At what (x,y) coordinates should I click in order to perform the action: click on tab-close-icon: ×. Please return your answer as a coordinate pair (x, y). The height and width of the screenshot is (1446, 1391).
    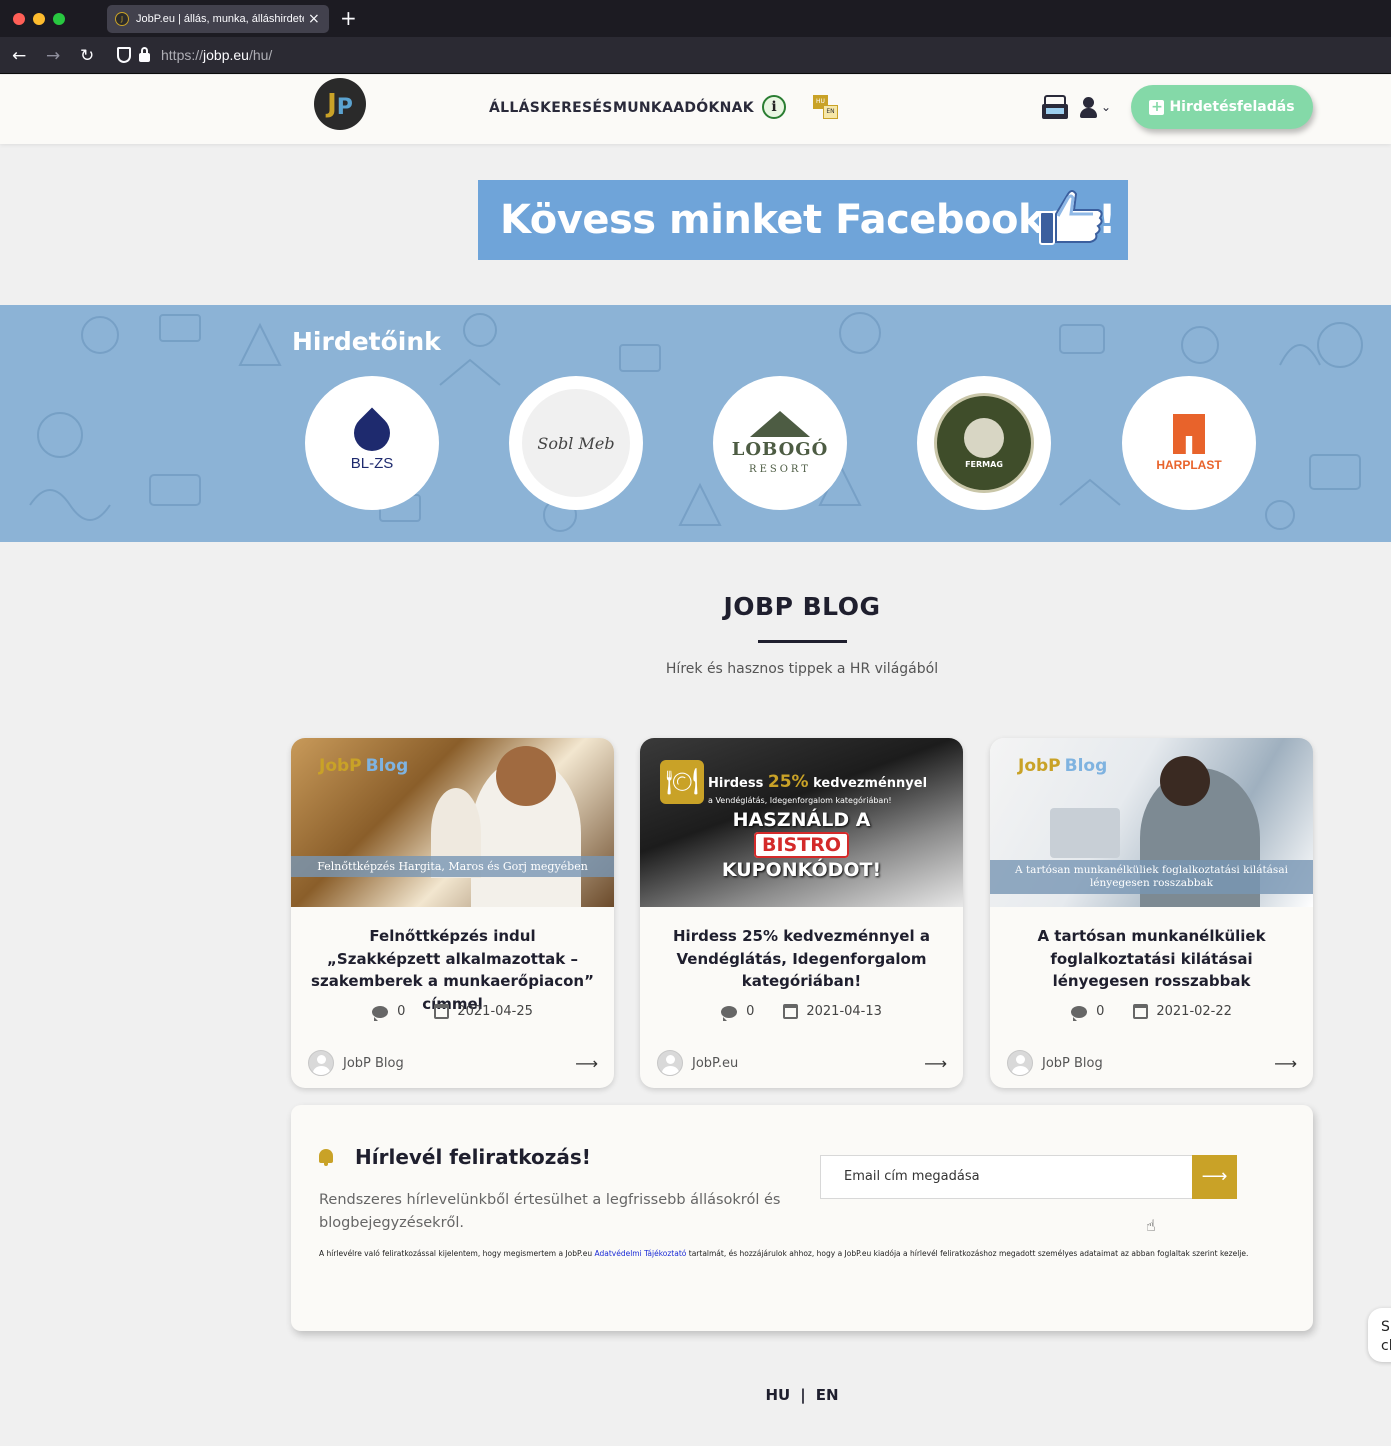
    Looking at the image, I should click on (314, 19).